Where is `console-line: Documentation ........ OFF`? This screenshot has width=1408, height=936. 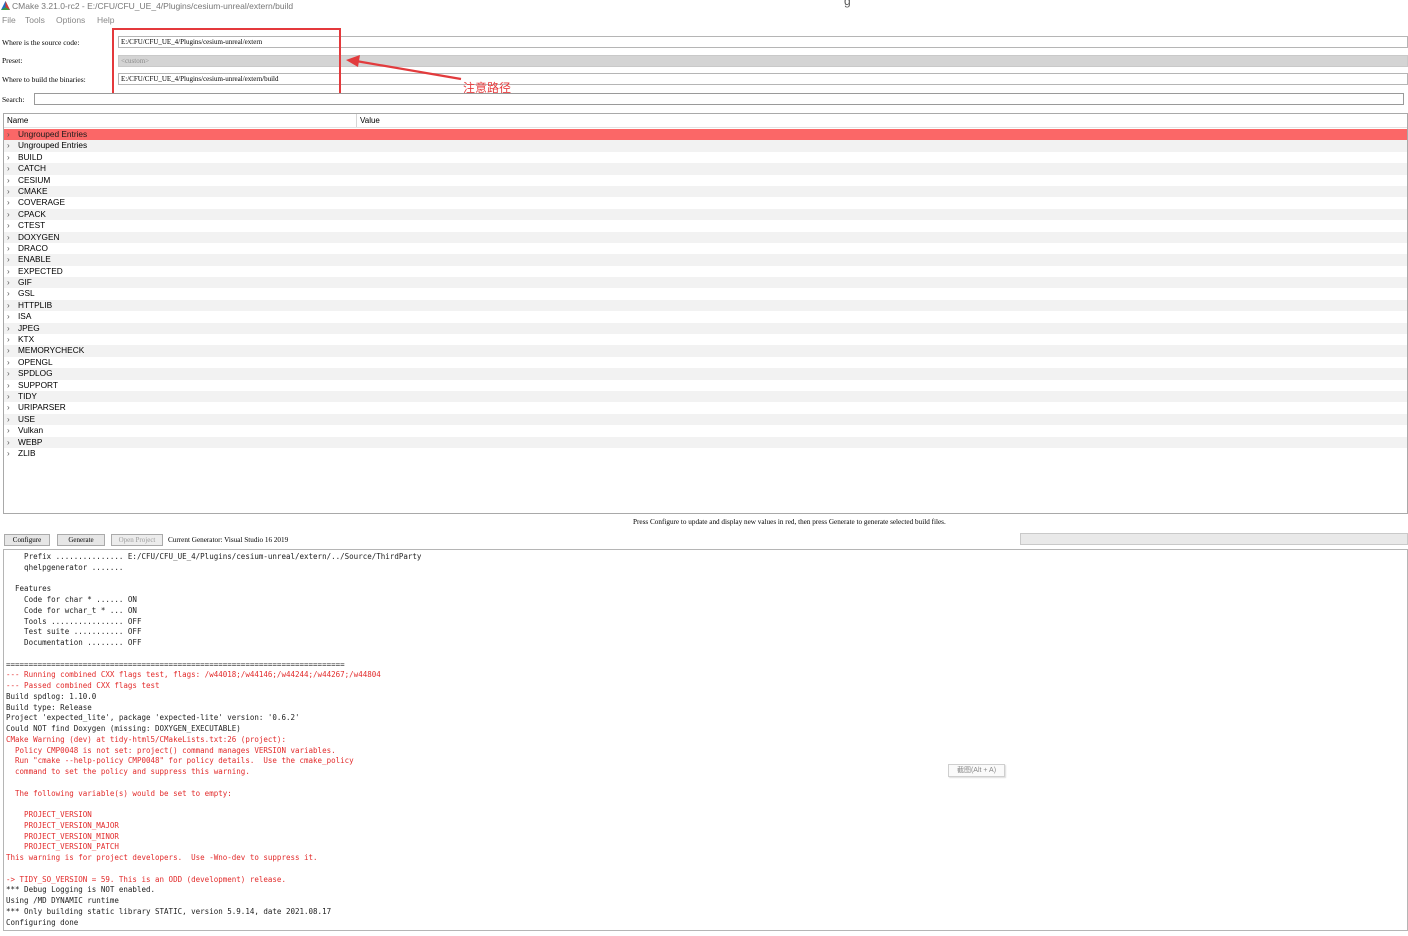
console-line: Documentation ........ OFF is located at coordinates (74, 642).